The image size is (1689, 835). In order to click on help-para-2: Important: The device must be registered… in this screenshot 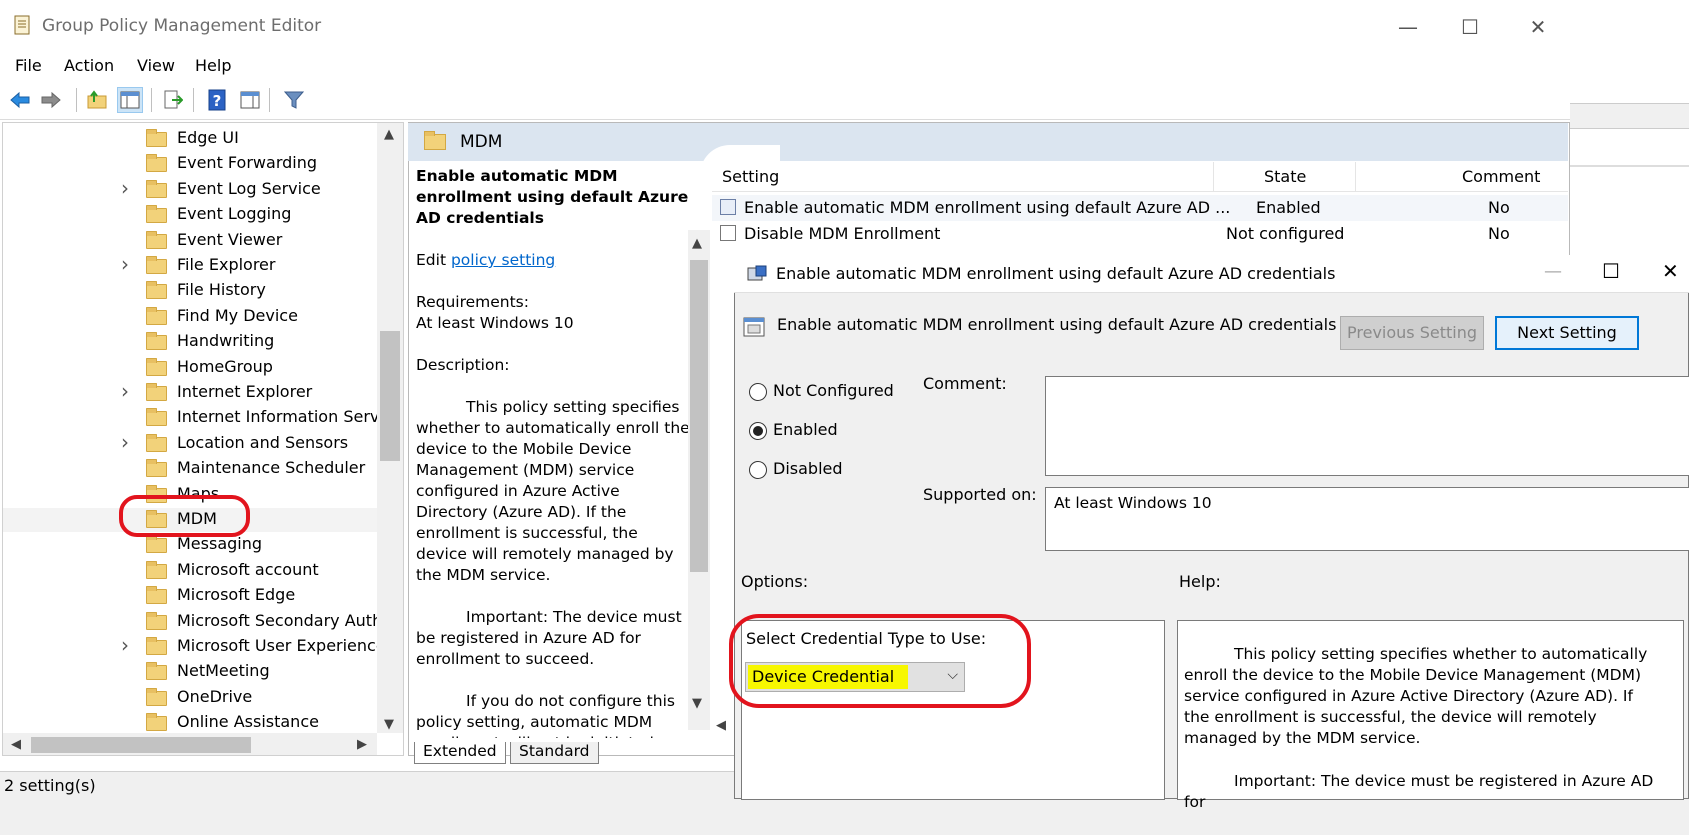, I will do `click(1419, 791)`.